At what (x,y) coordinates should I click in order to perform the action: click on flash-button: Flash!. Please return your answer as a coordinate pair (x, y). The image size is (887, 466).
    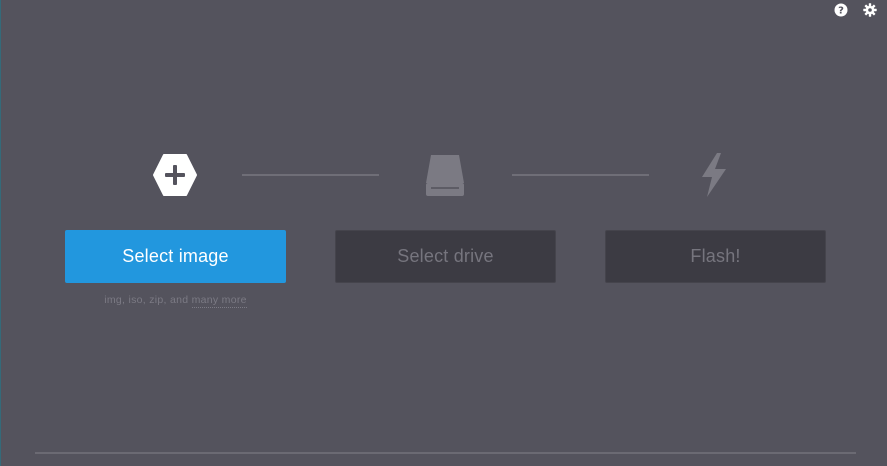
    Looking at the image, I should click on (715, 256).